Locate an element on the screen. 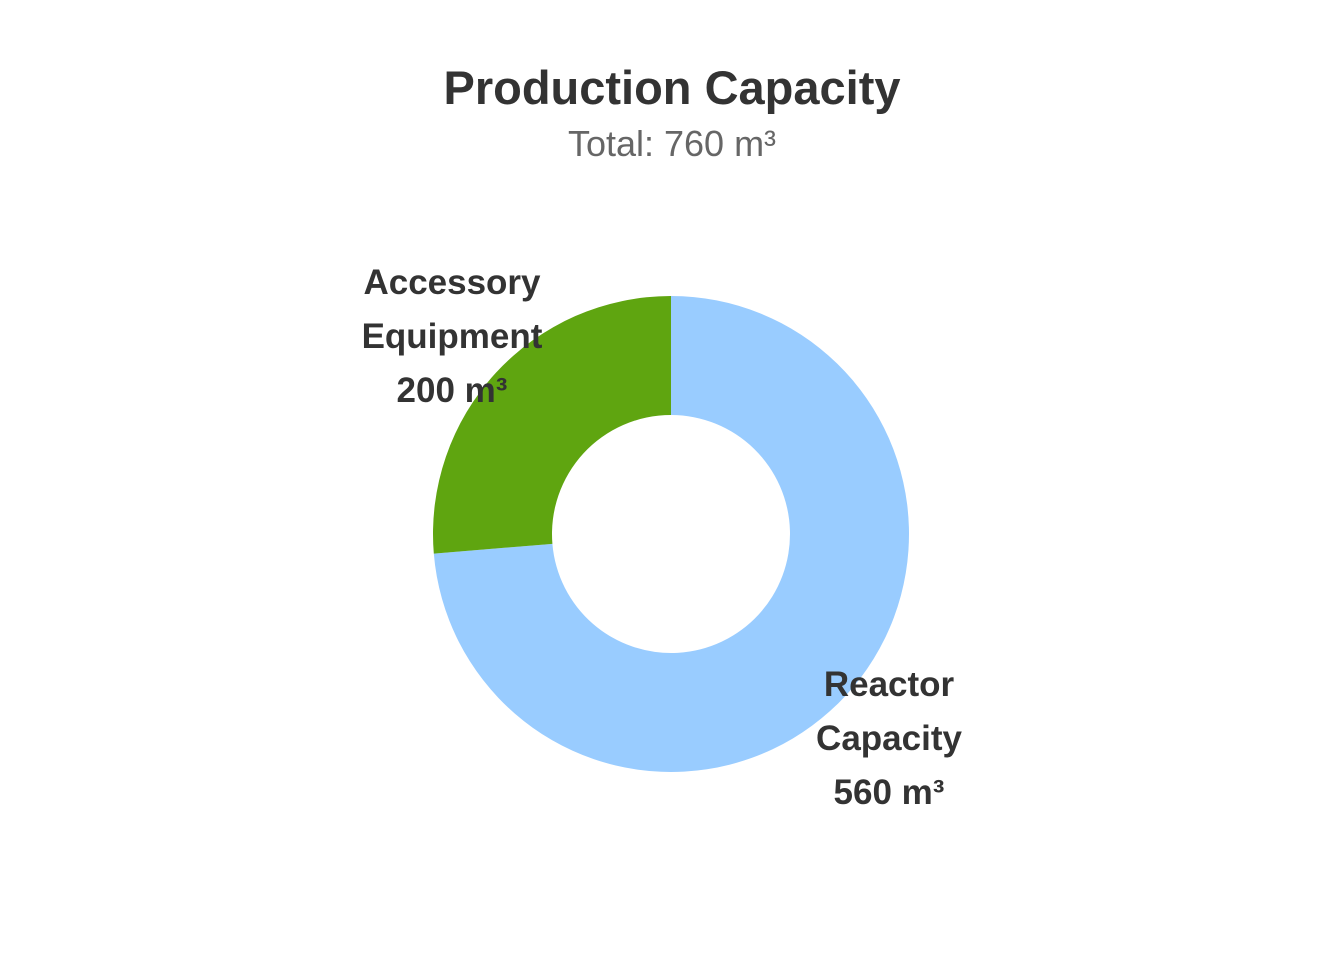 Image resolution: width=1344 pixels, height=960 pixels. slice-label-line: Capacity is located at coordinates (889, 738).